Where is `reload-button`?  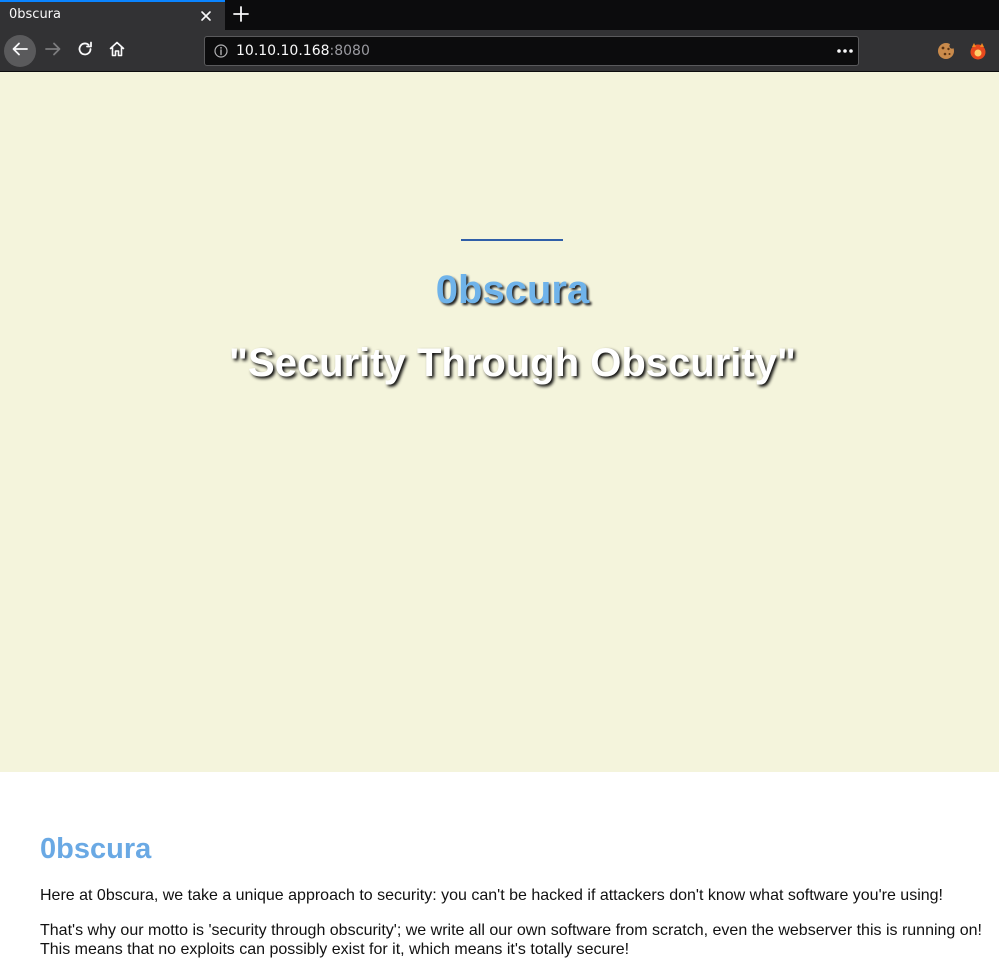
reload-button is located at coordinates (85, 51).